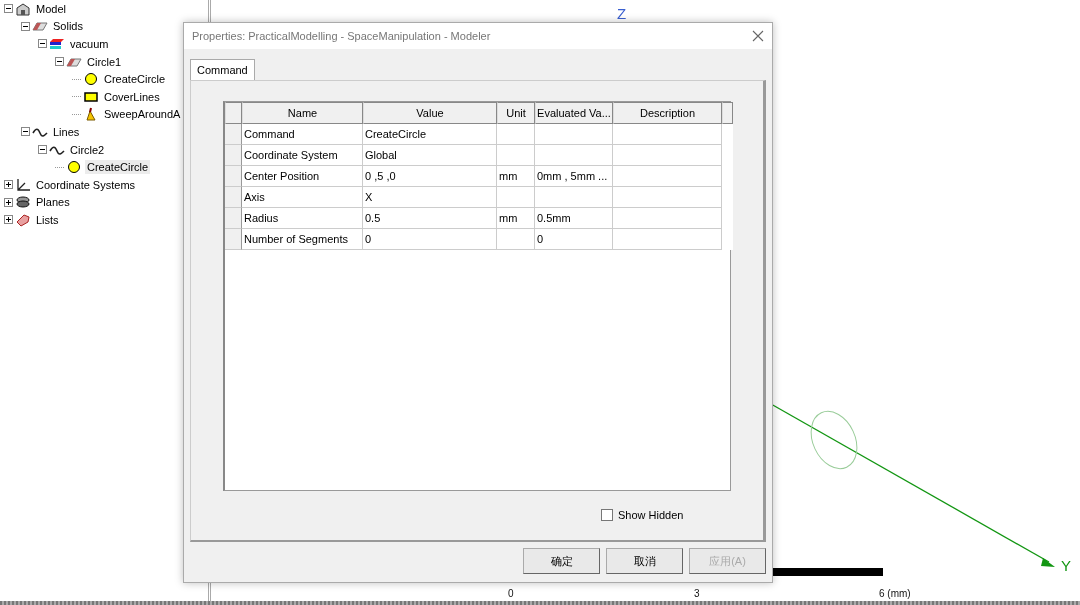  Describe the element at coordinates (302, 134) in the screenshot. I see `table-cell: Command` at that location.